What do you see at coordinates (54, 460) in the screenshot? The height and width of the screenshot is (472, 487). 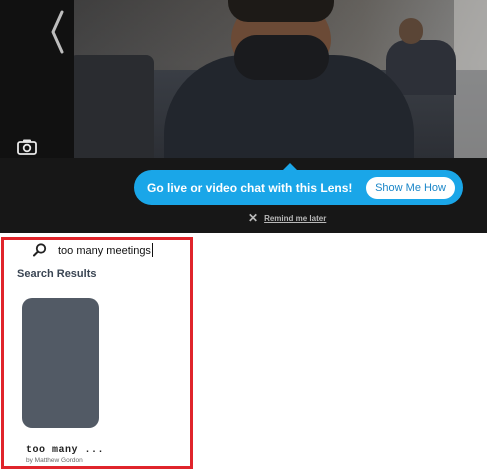 I see `result-author: by Matthew Gordon` at bounding box center [54, 460].